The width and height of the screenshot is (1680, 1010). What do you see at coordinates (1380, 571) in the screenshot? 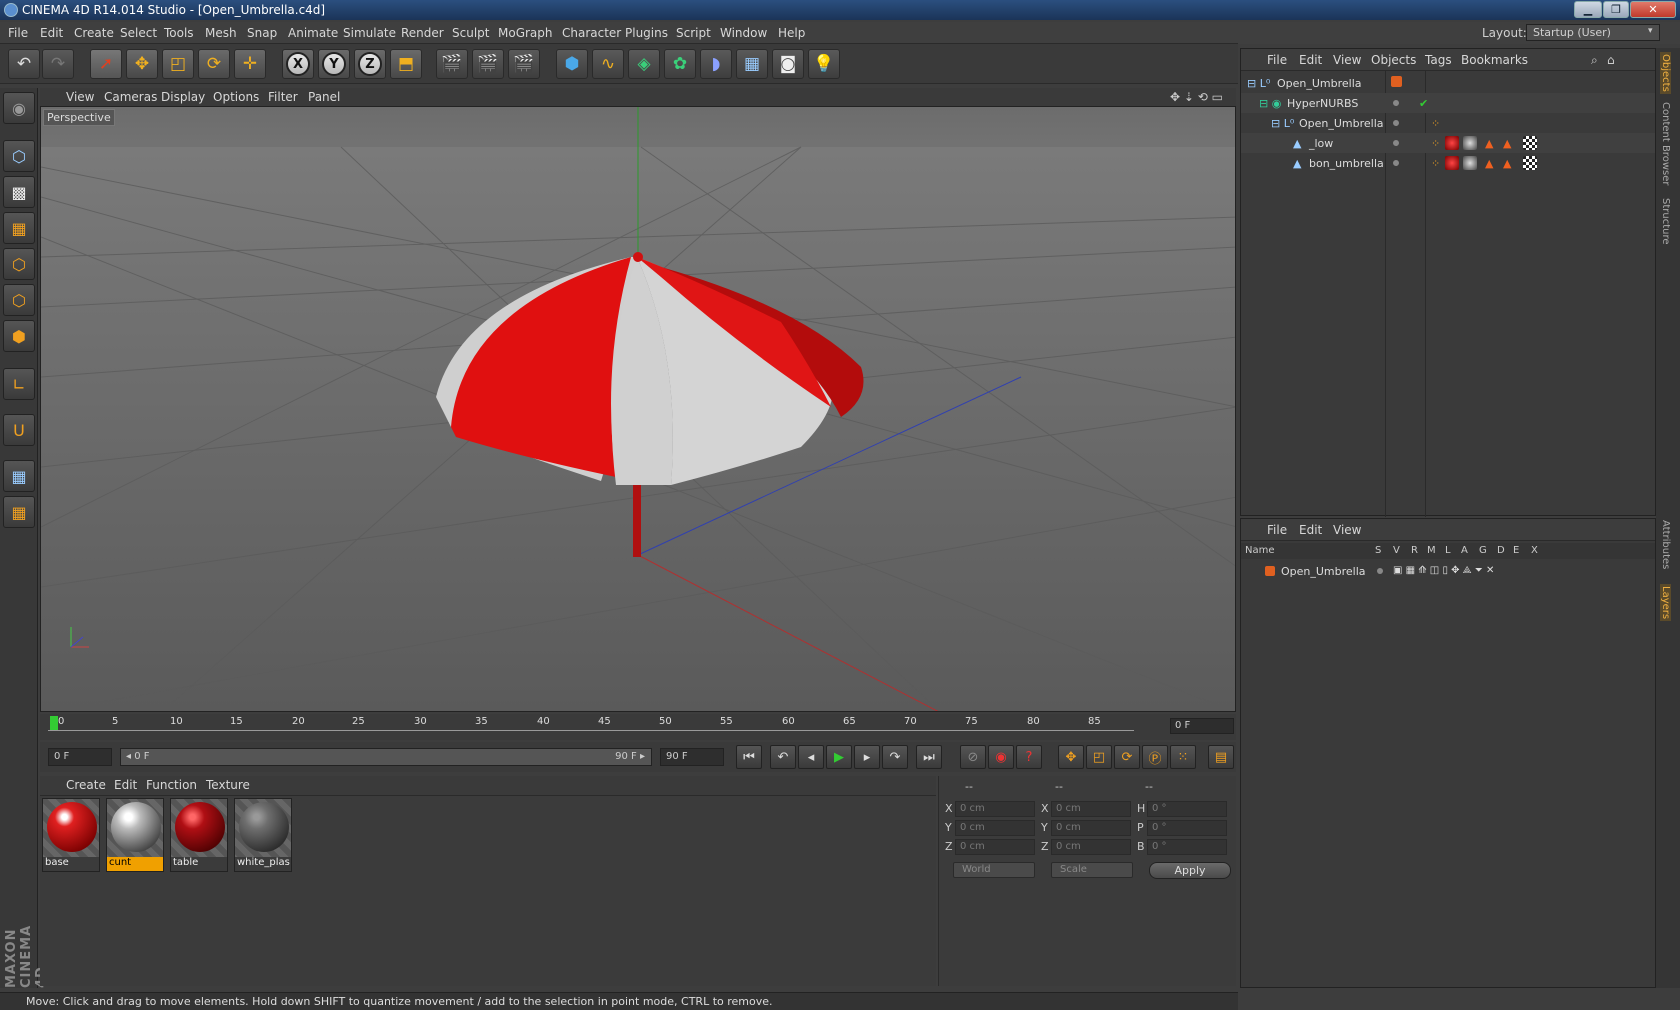
I see `layer-solo-dot` at bounding box center [1380, 571].